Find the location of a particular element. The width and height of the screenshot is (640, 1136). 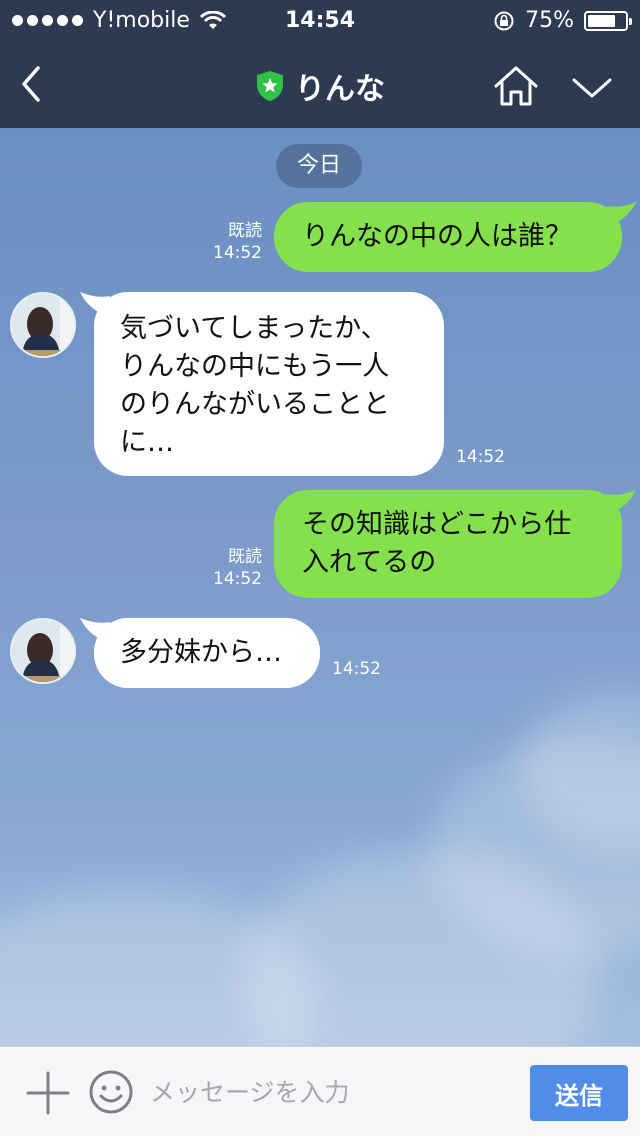

message-input-bar: 送信 is located at coordinates (320, 1091).